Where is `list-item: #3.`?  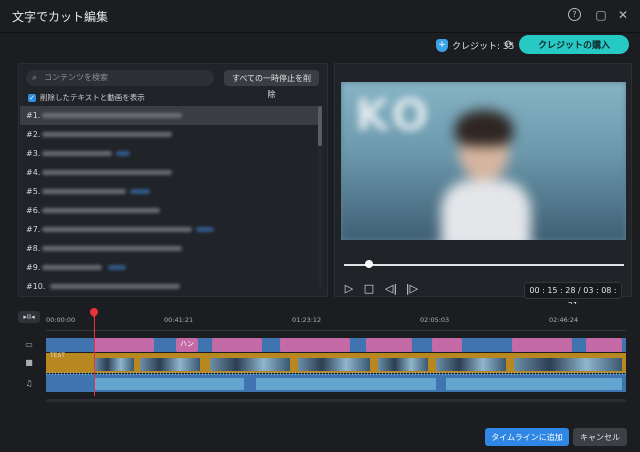 list-item: #3. is located at coordinates (169, 153).